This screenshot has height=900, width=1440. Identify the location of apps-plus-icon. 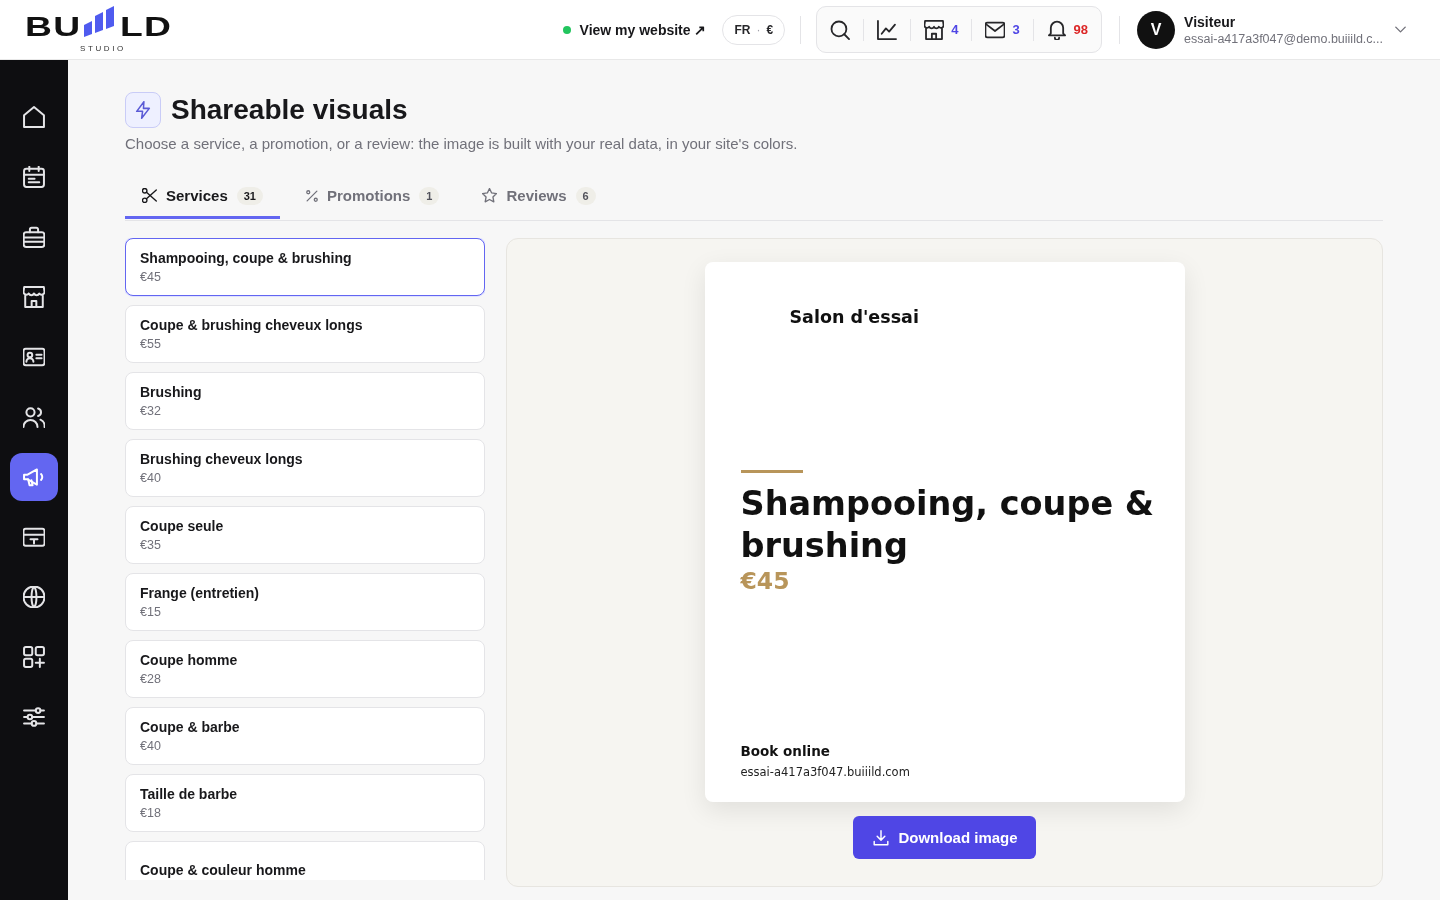
(34, 657).